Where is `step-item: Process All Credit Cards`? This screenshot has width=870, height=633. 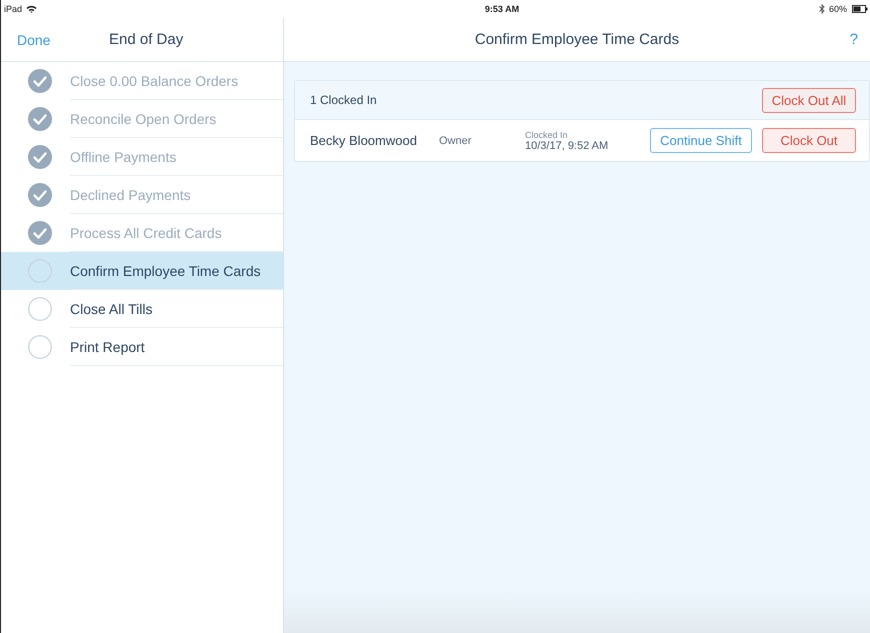 step-item: Process All Credit Cards is located at coordinates (142, 233).